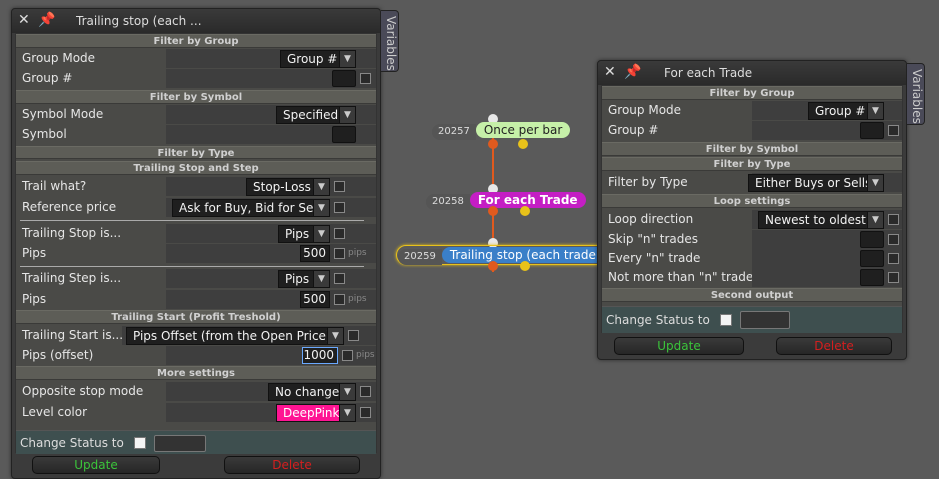 This screenshot has height=479, width=939. Describe the element at coordinates (677, 258) in the screenshot. I see `every-label: Every "n" trade` at that location.